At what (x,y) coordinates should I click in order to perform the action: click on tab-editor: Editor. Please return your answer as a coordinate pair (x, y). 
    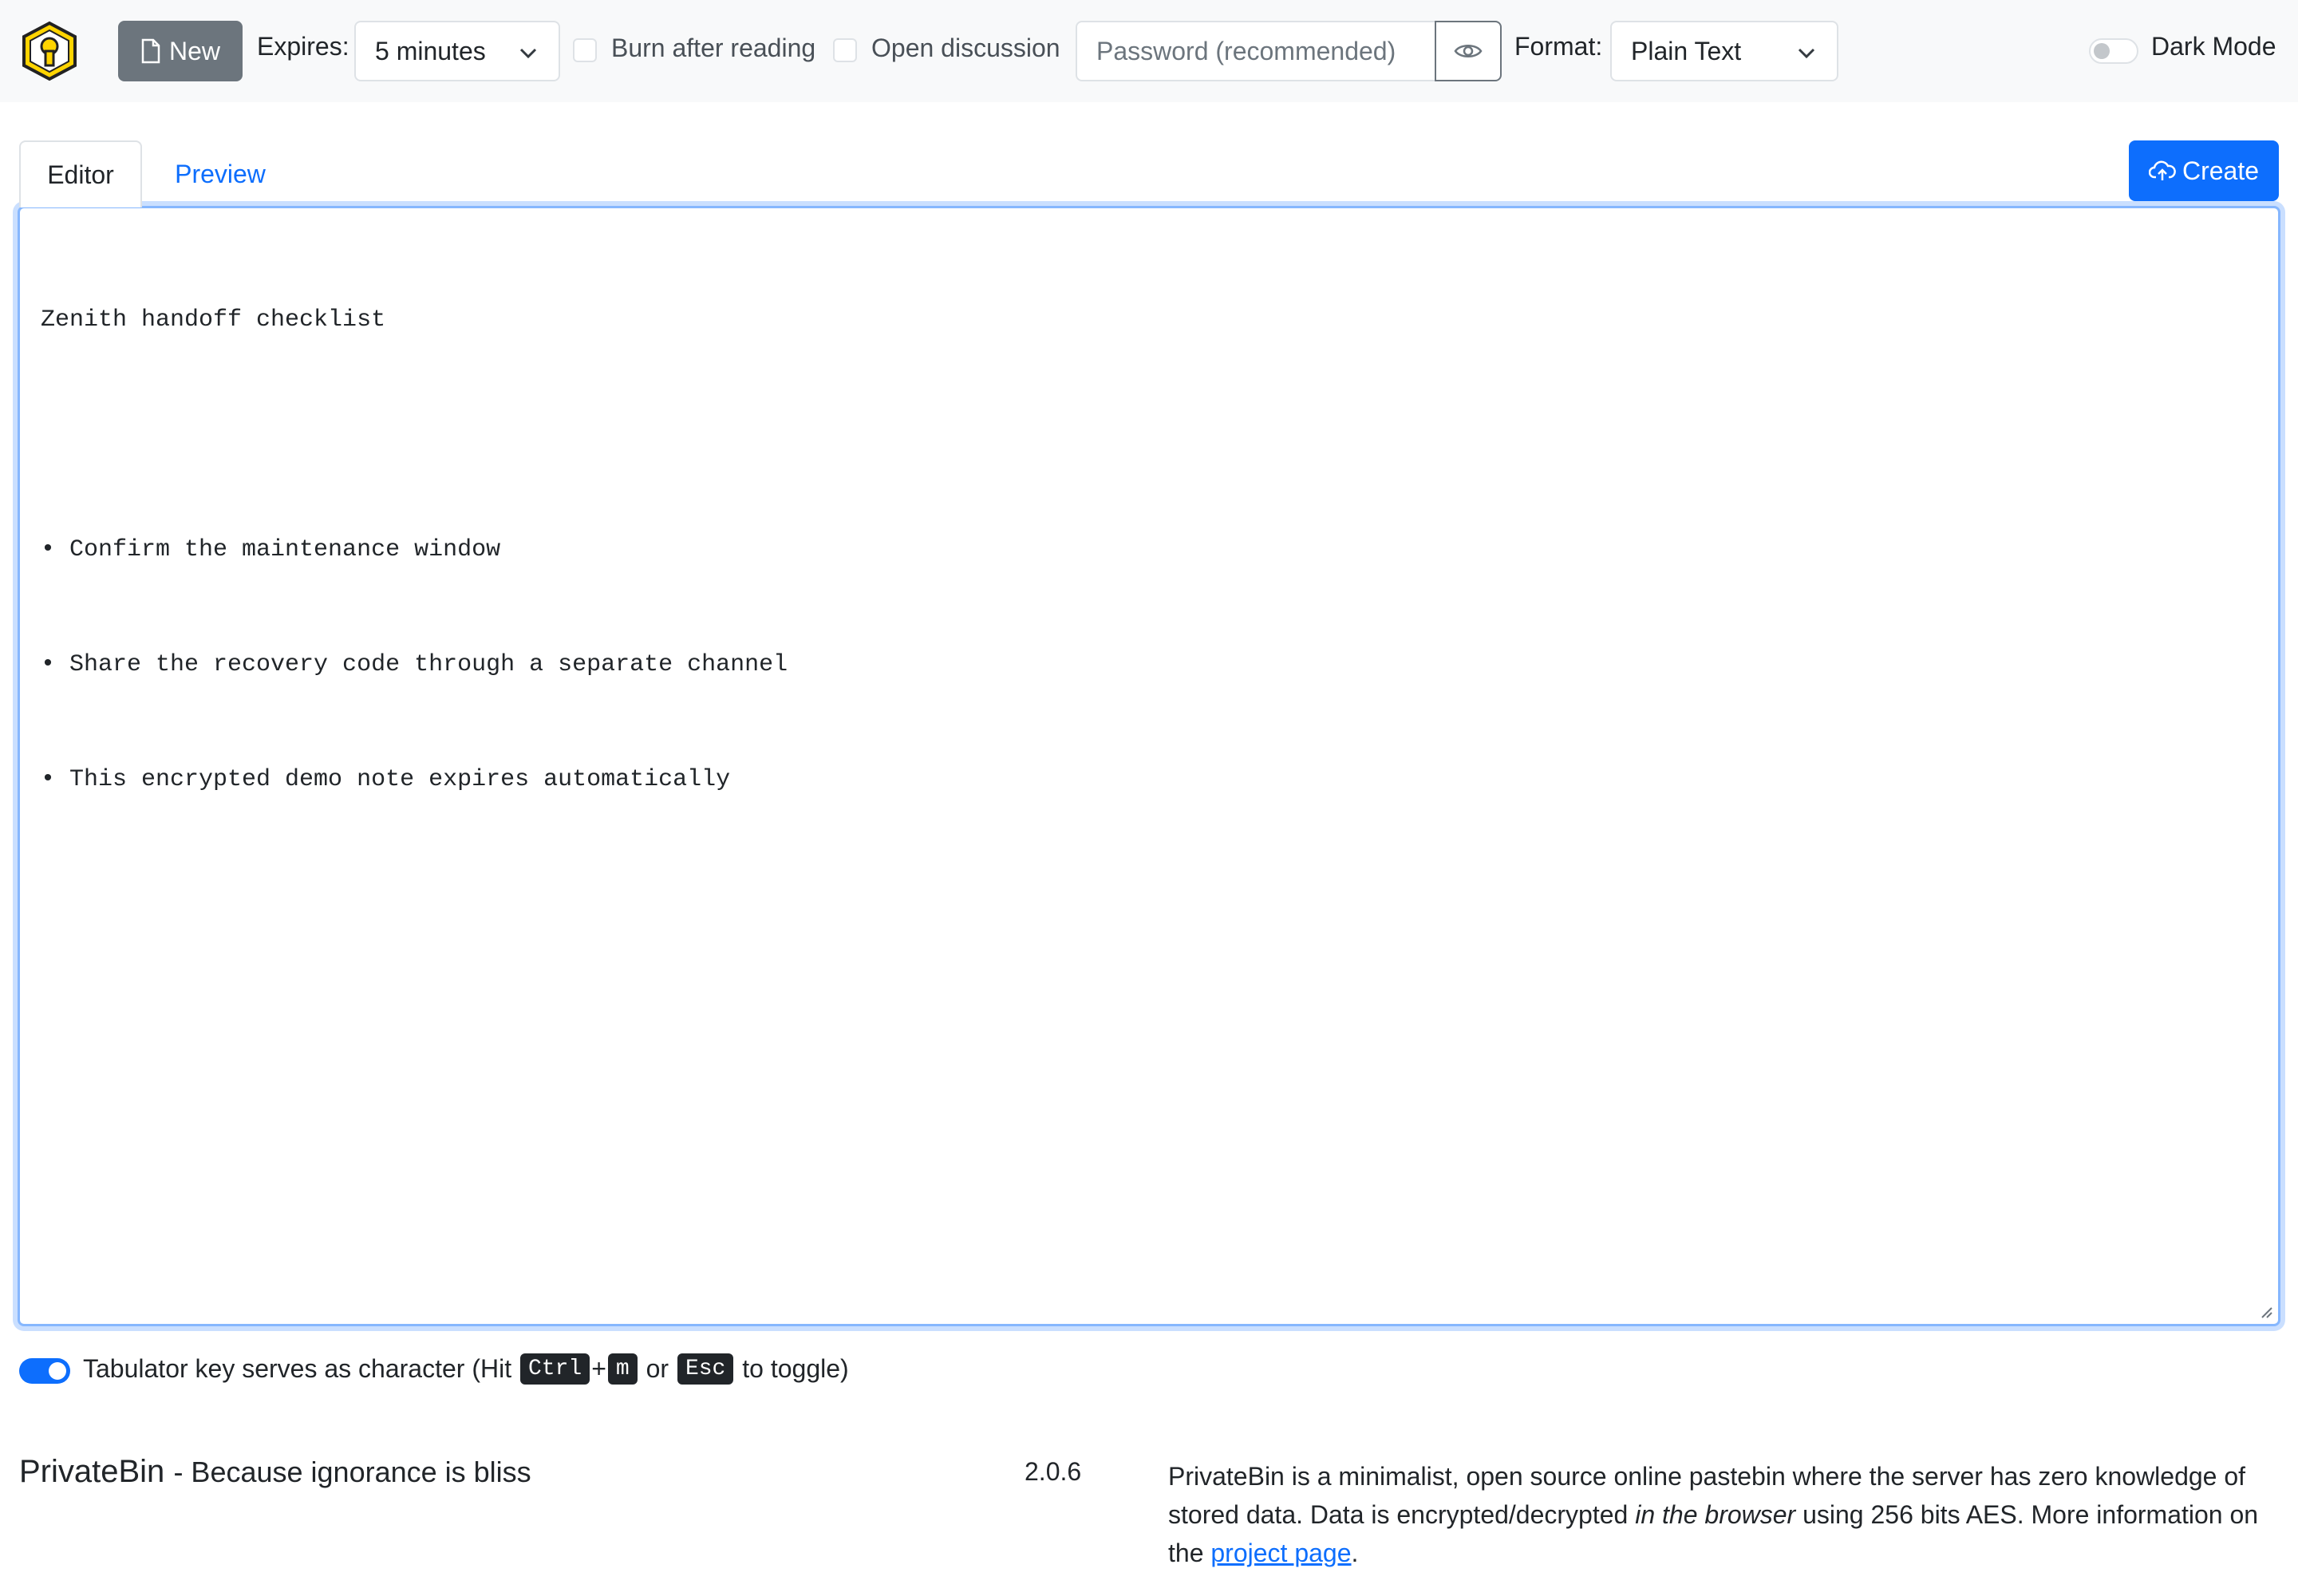
    Looking at the image, I should click on (80, 173).